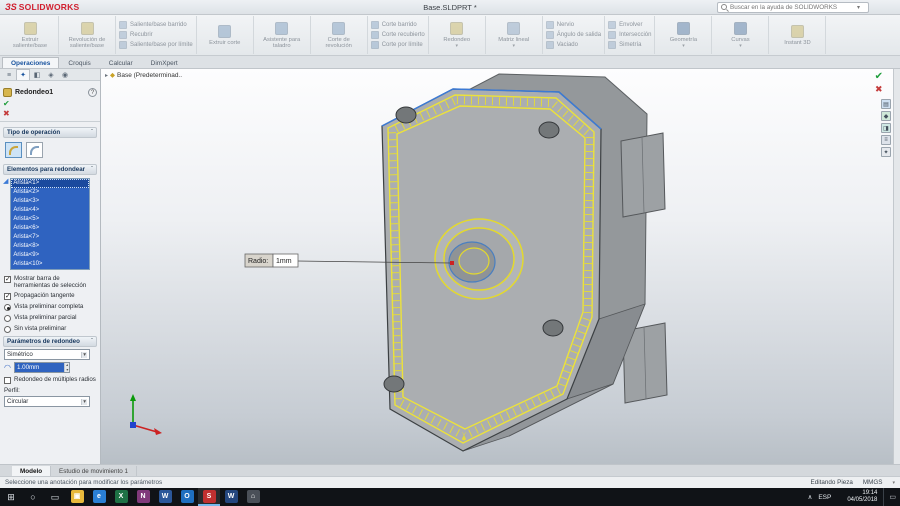 This screenshot has height=506, width=900. I want to click on boss-inner-edge, so click(474, 261).